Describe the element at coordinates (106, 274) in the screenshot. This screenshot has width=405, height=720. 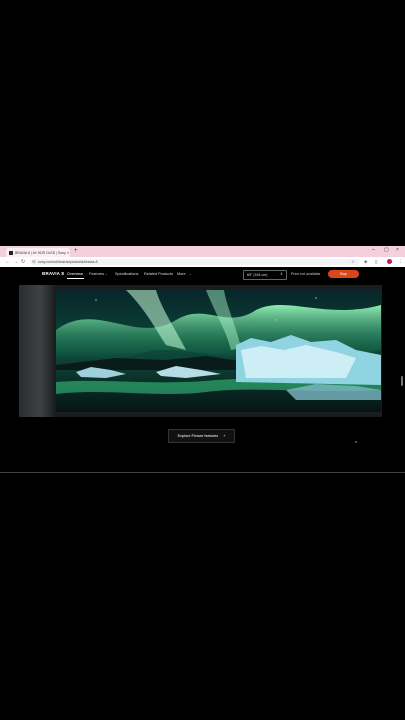
I see `features-chevron-down-icon: ⌄` at that location.